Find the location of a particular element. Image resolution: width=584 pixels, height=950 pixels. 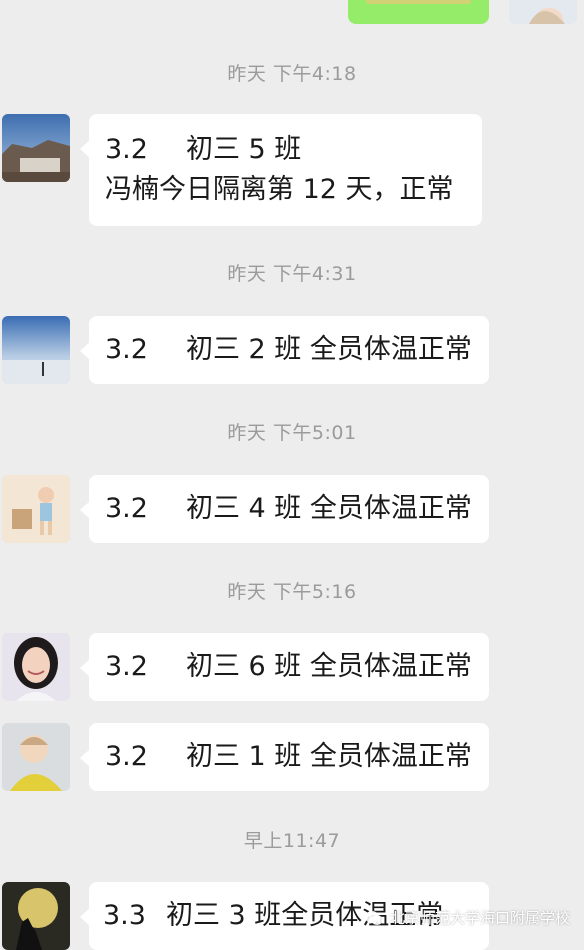

woman-avatar-icon is located at coordinates (36, 667).